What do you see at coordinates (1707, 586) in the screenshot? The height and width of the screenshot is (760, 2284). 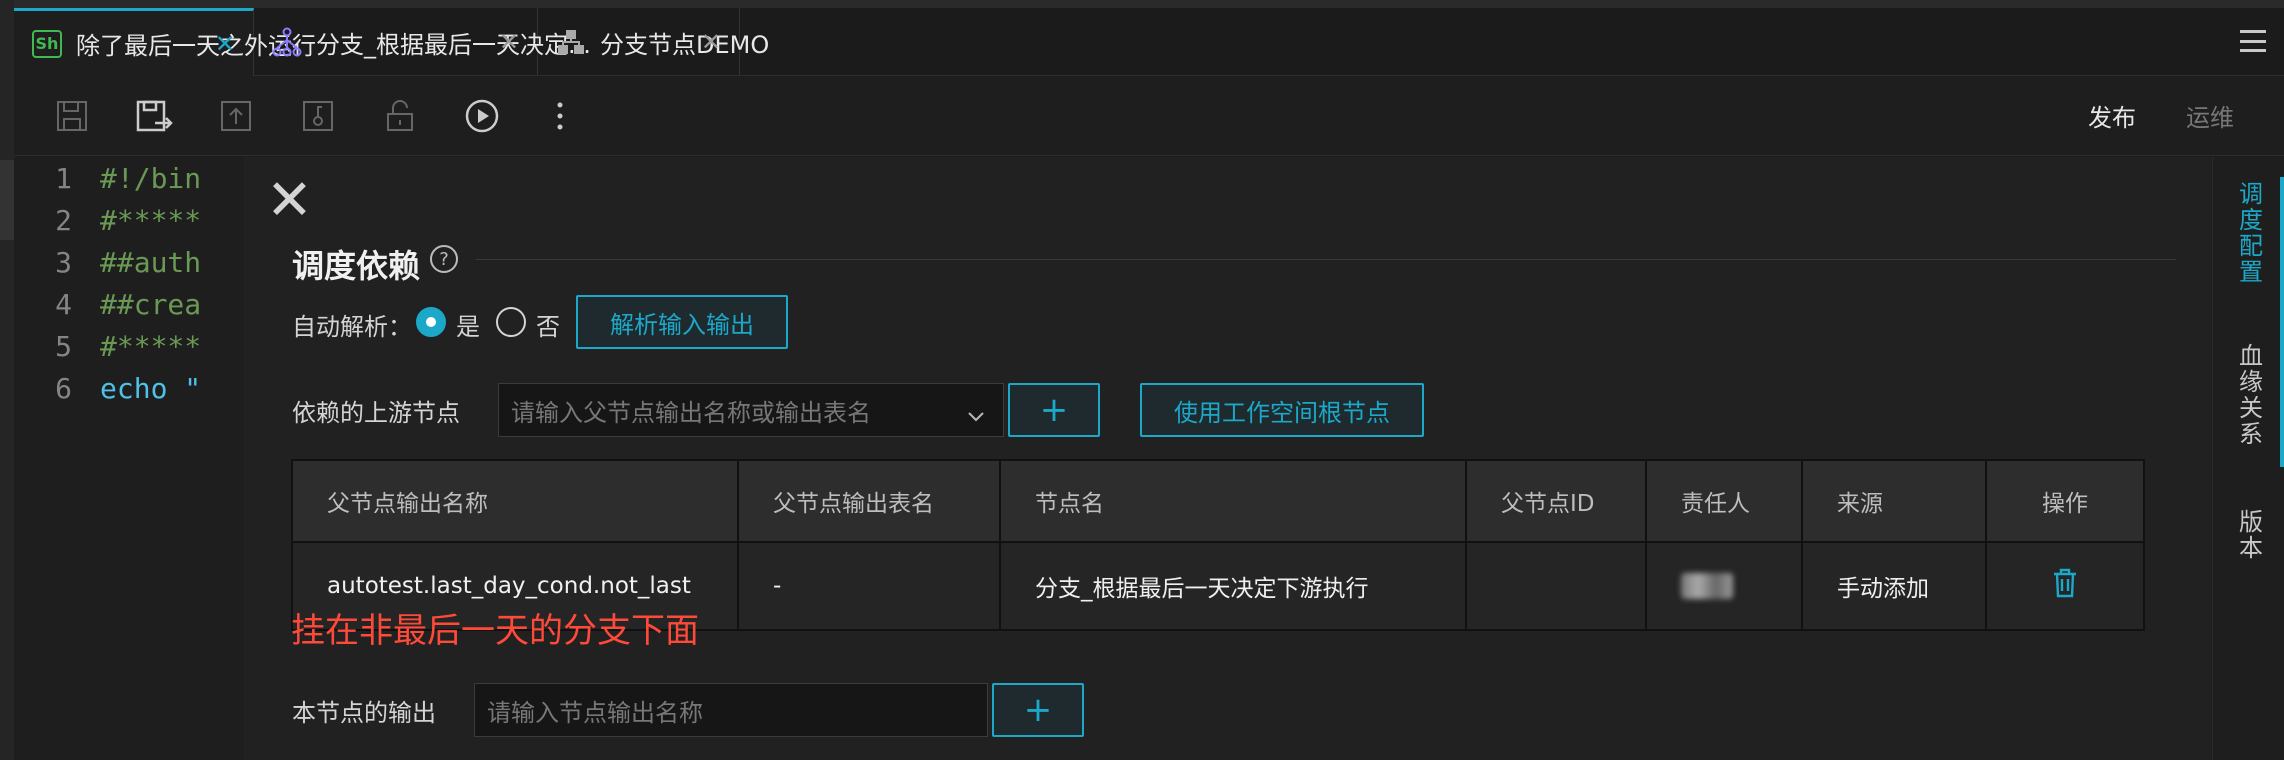 I see `owner-avatar` at bounding box center [1707, 586].